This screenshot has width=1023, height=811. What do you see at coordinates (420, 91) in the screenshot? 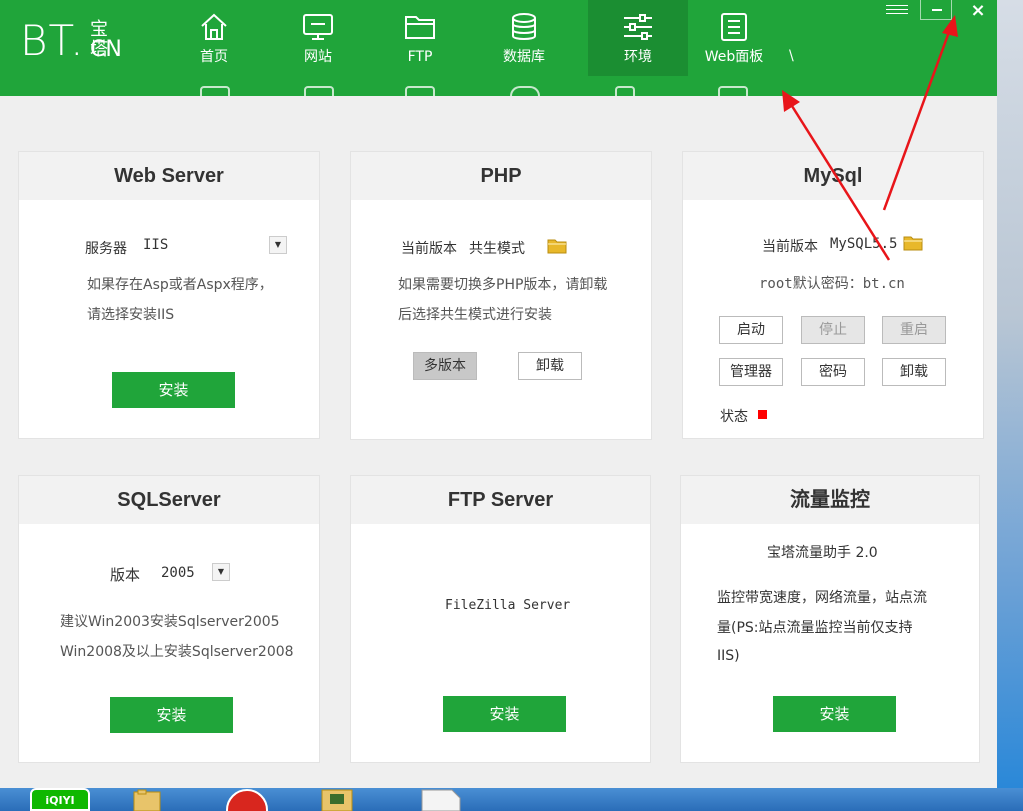
I see `ghost-folder-icon` at bounding box center [420, 91].